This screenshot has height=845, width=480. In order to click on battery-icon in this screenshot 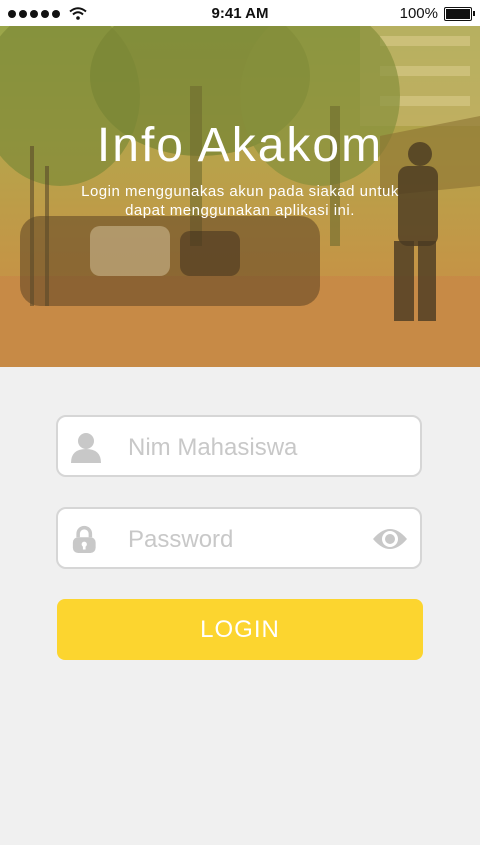, I will do `click(459, 13)`.